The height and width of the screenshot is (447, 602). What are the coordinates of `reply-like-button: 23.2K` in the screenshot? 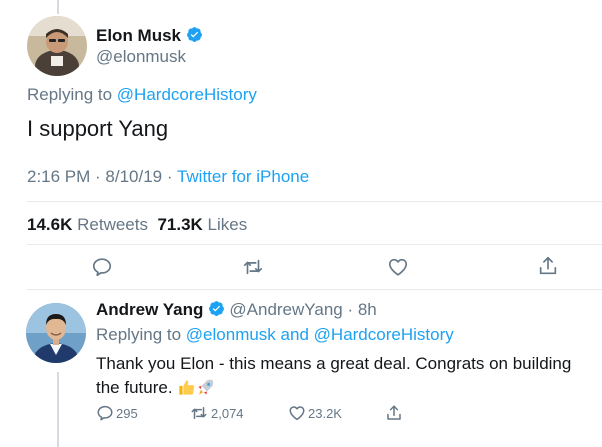 It's located at (315, 413).